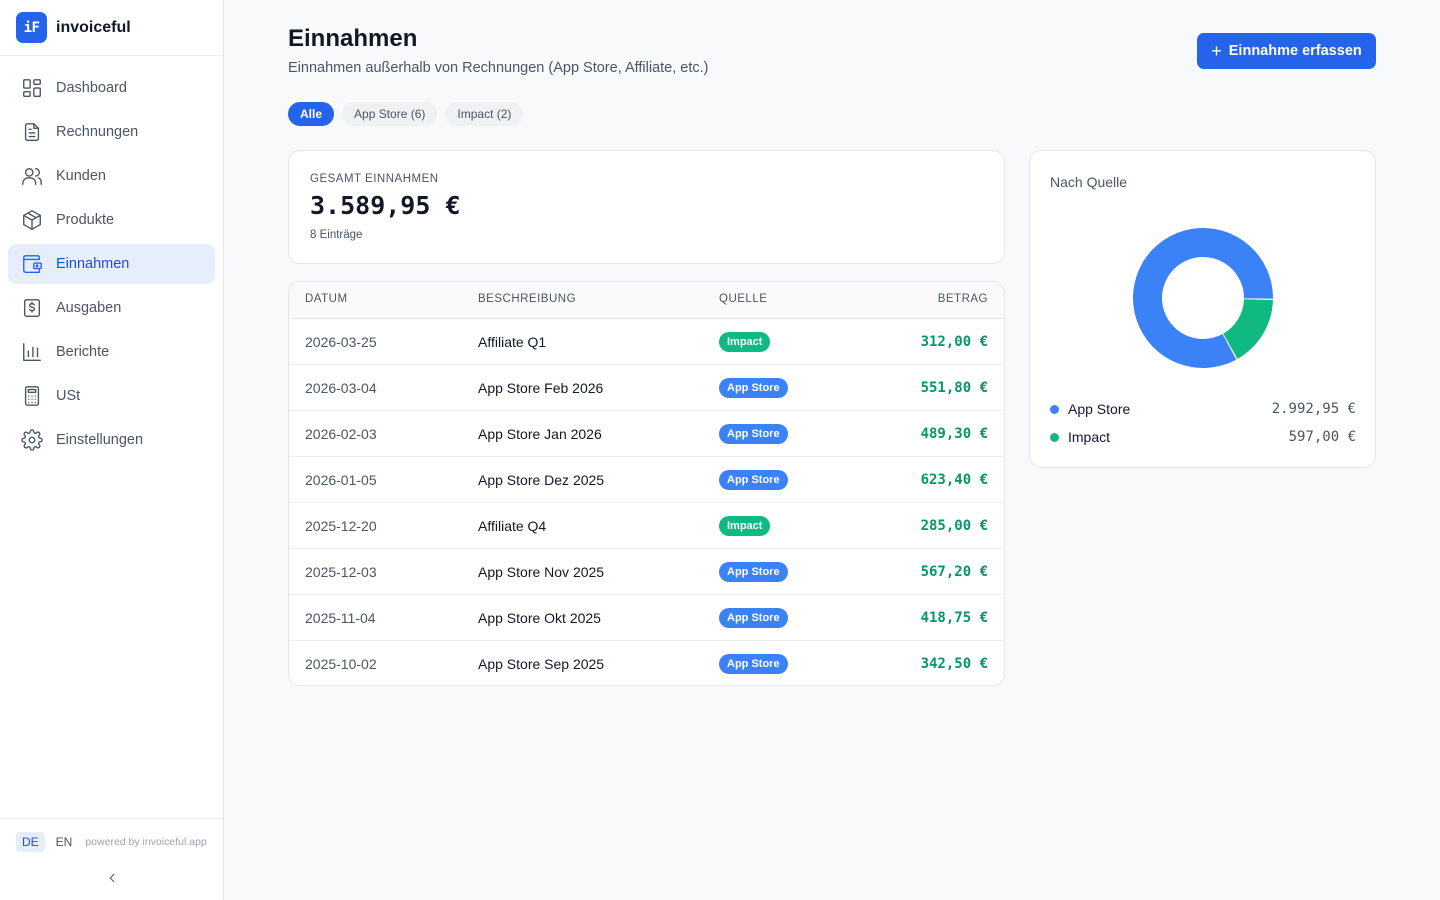 The height and width of the screenshot is (900, 1440). I want to click on table-header: DATUM BESCHREIBUNG QUELLE BETRAG, so click(646, 300).